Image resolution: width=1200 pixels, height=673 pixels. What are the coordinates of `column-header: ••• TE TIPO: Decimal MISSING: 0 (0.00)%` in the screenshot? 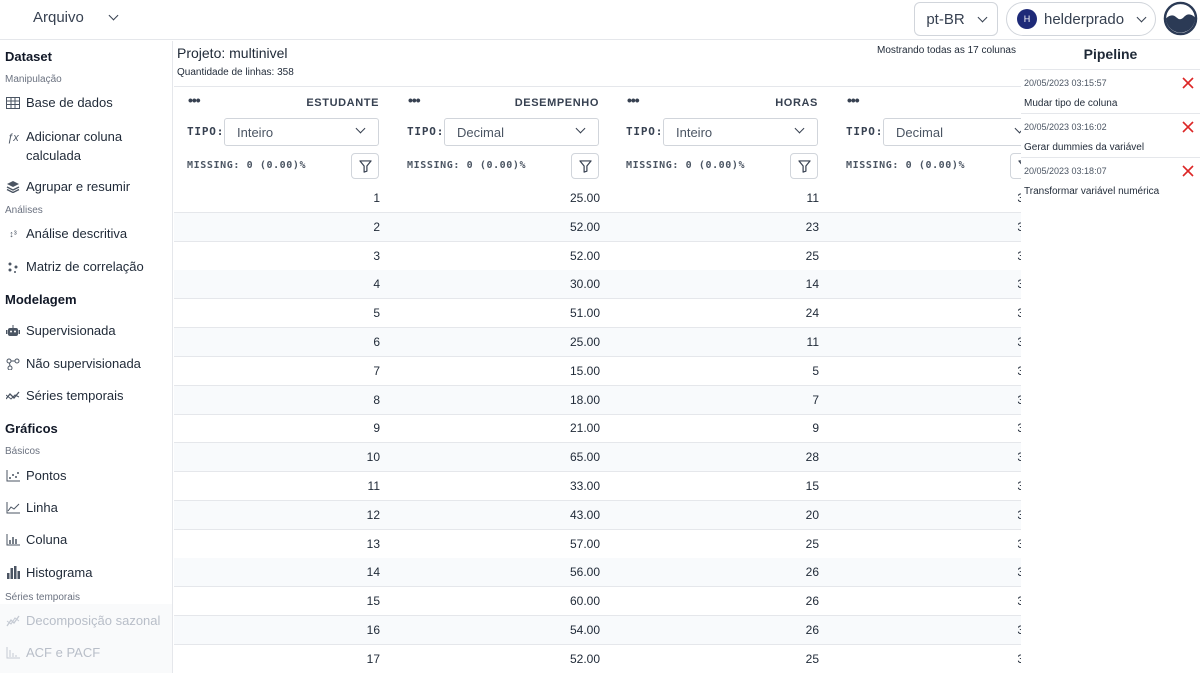 It's located at (927, 135).